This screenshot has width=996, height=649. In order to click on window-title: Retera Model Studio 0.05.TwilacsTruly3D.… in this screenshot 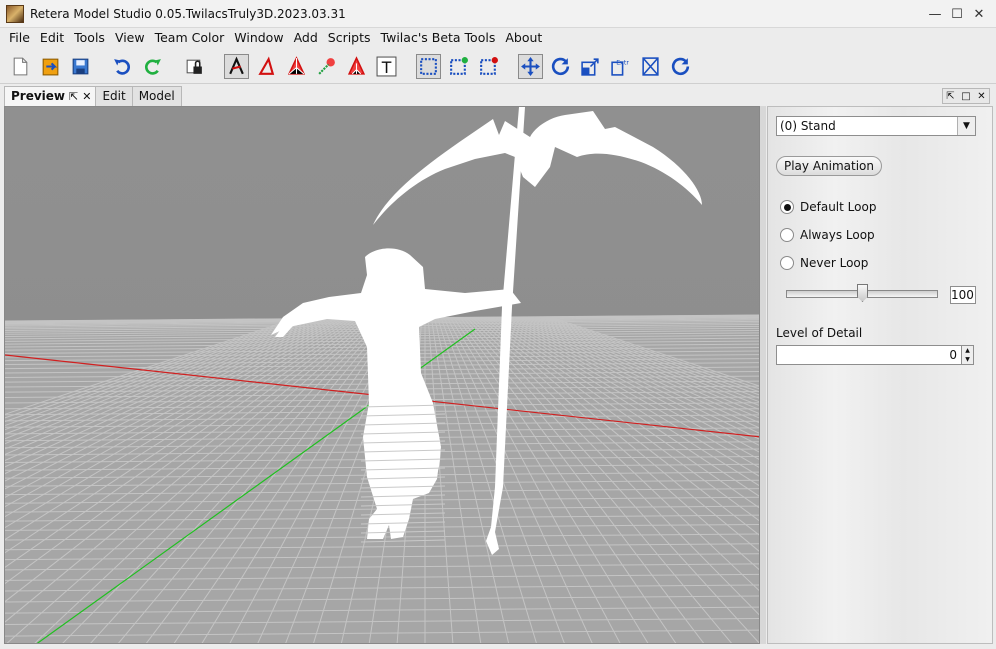, I will do `click(188, 13)`.